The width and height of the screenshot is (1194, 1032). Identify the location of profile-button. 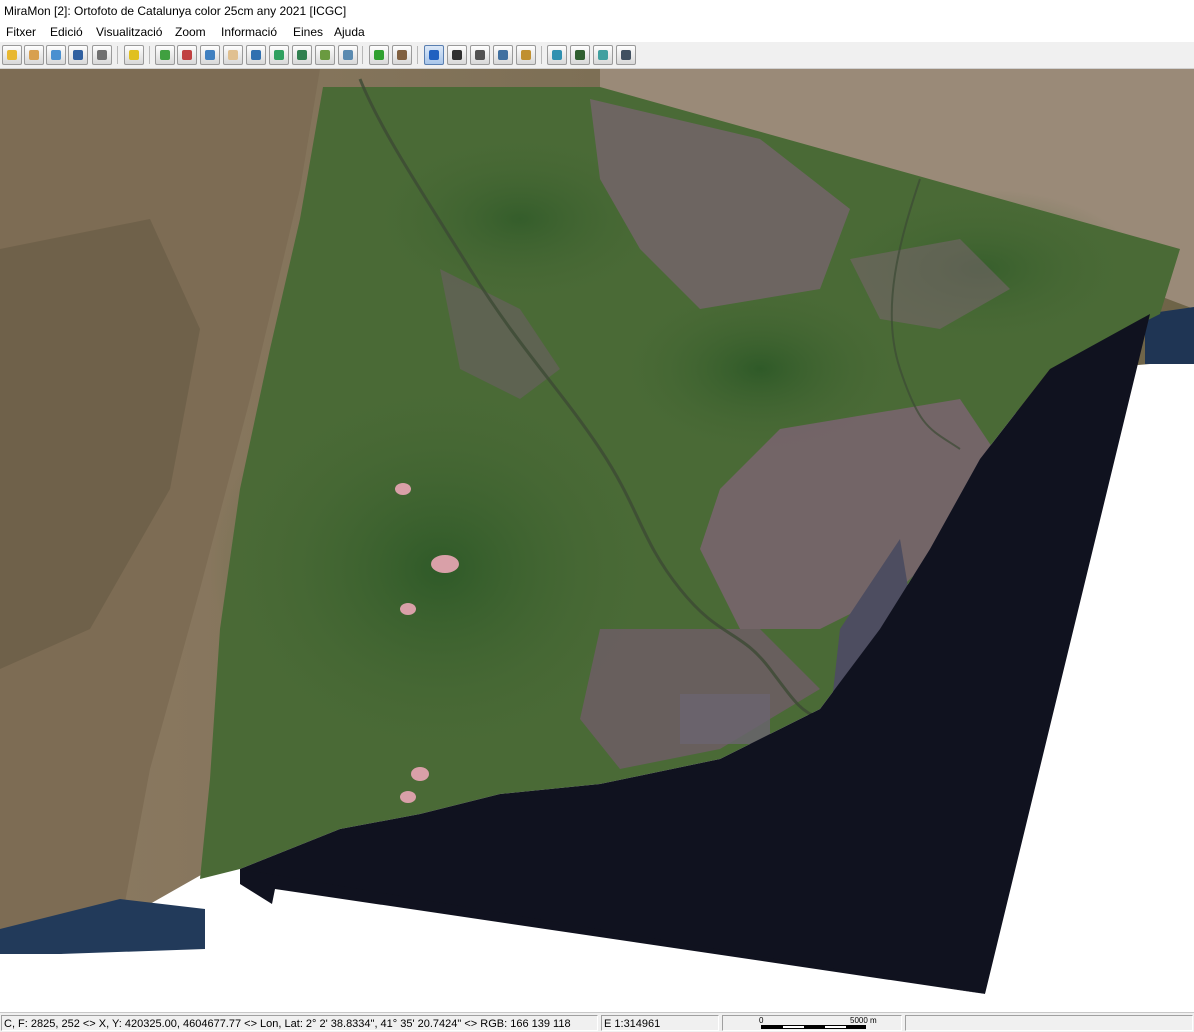
(503, 55).